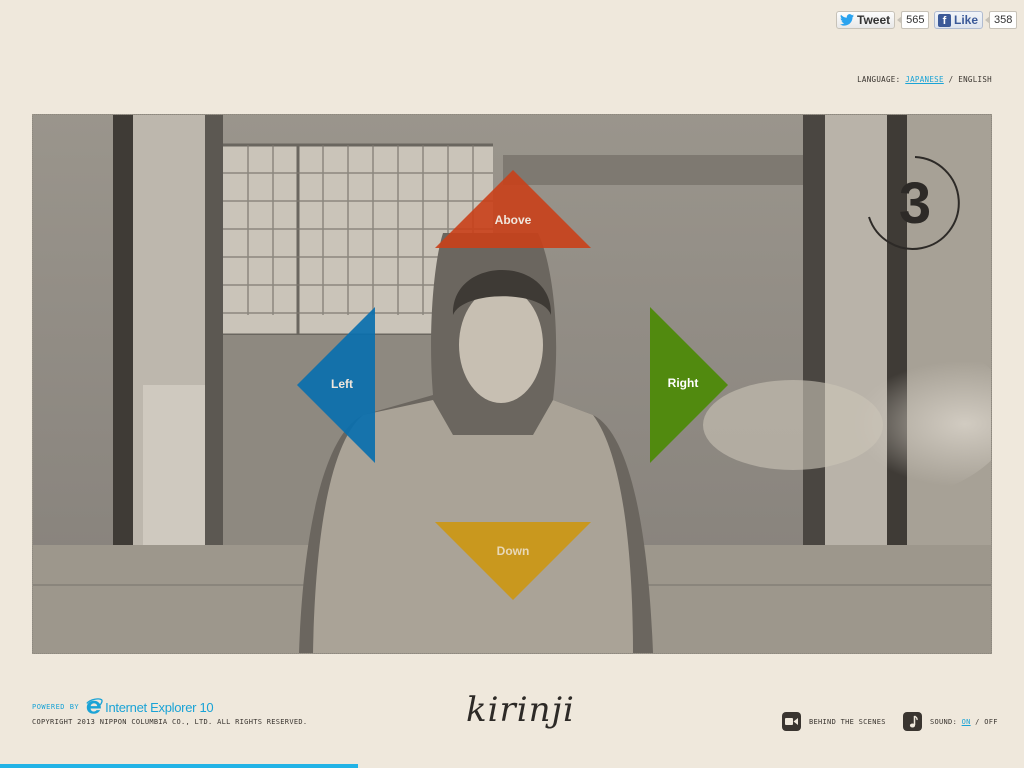 Image resolution: width=1024 pixels, height=768 pixels. I want to click on direction-down-button: Down, so click(513, 561).